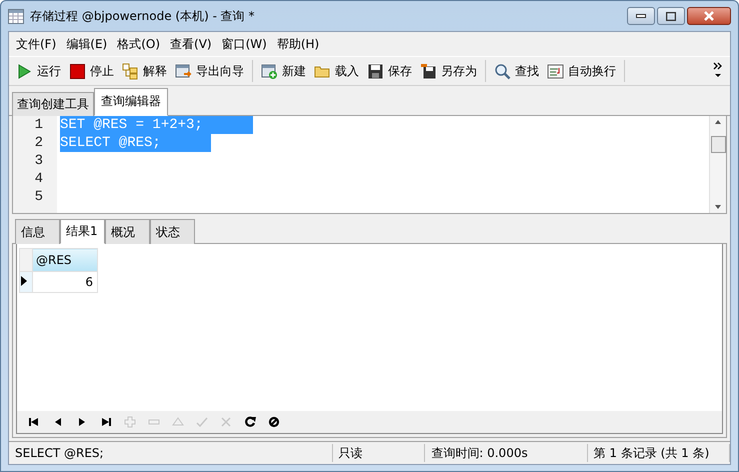  Describe the element at coordinates (65, 282) in the screenshot. I see `table-cell: 6` at that location.